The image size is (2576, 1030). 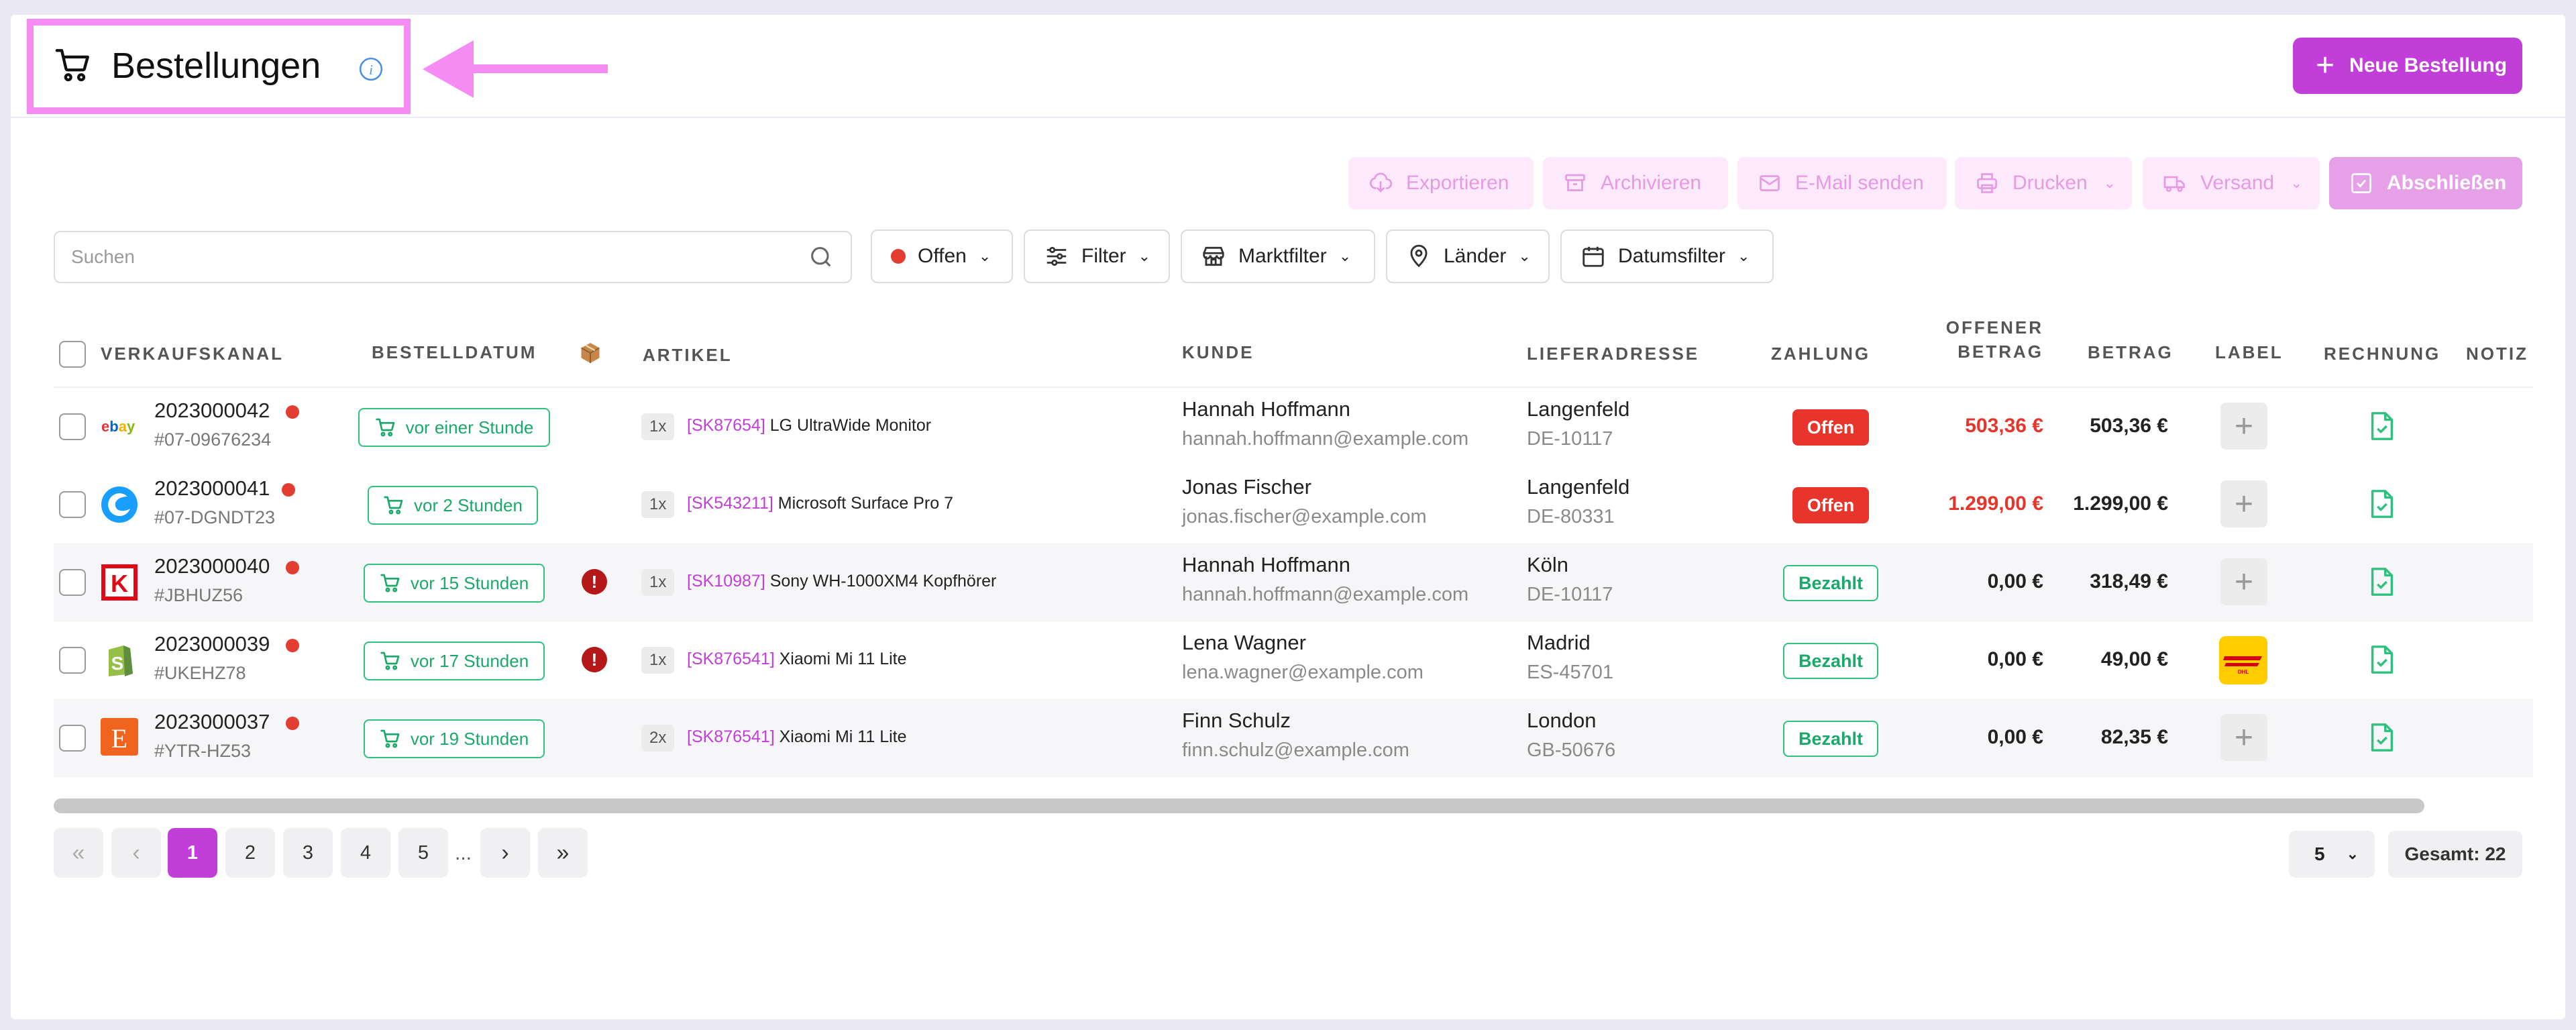 What do you see at coordinates (505, 853) in the screenshot?
I see `next-page-button: ›` at bounding box center [505, 853].